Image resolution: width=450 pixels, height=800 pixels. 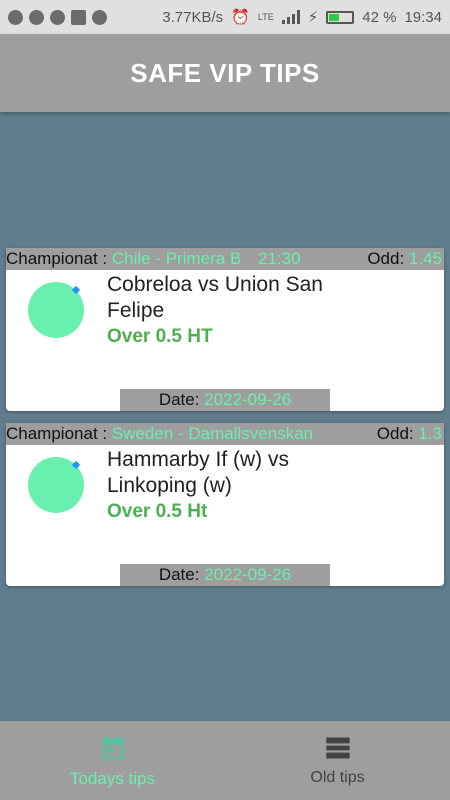 I want to click on alarm-icon: ⏰, so click(x=240, y=17).